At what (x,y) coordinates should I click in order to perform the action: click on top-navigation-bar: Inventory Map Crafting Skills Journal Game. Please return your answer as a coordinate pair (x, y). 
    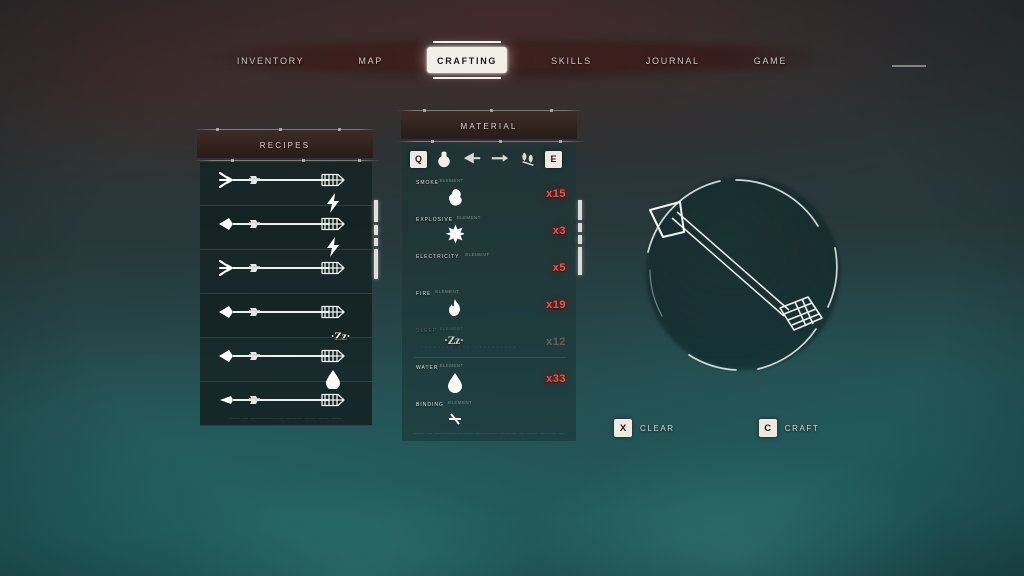
    Looking at the image, I should click on (512, 60).